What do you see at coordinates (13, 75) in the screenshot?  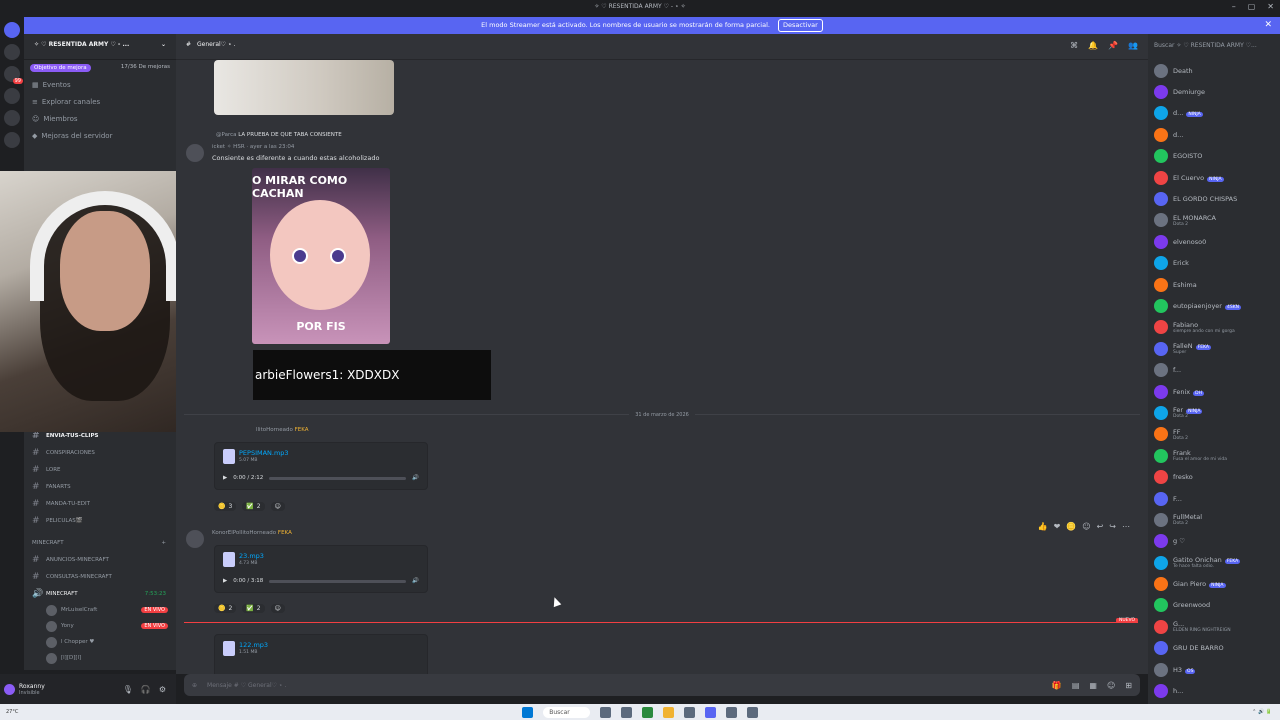 I see `server-icon: 99` at bounding box center [13, 75].